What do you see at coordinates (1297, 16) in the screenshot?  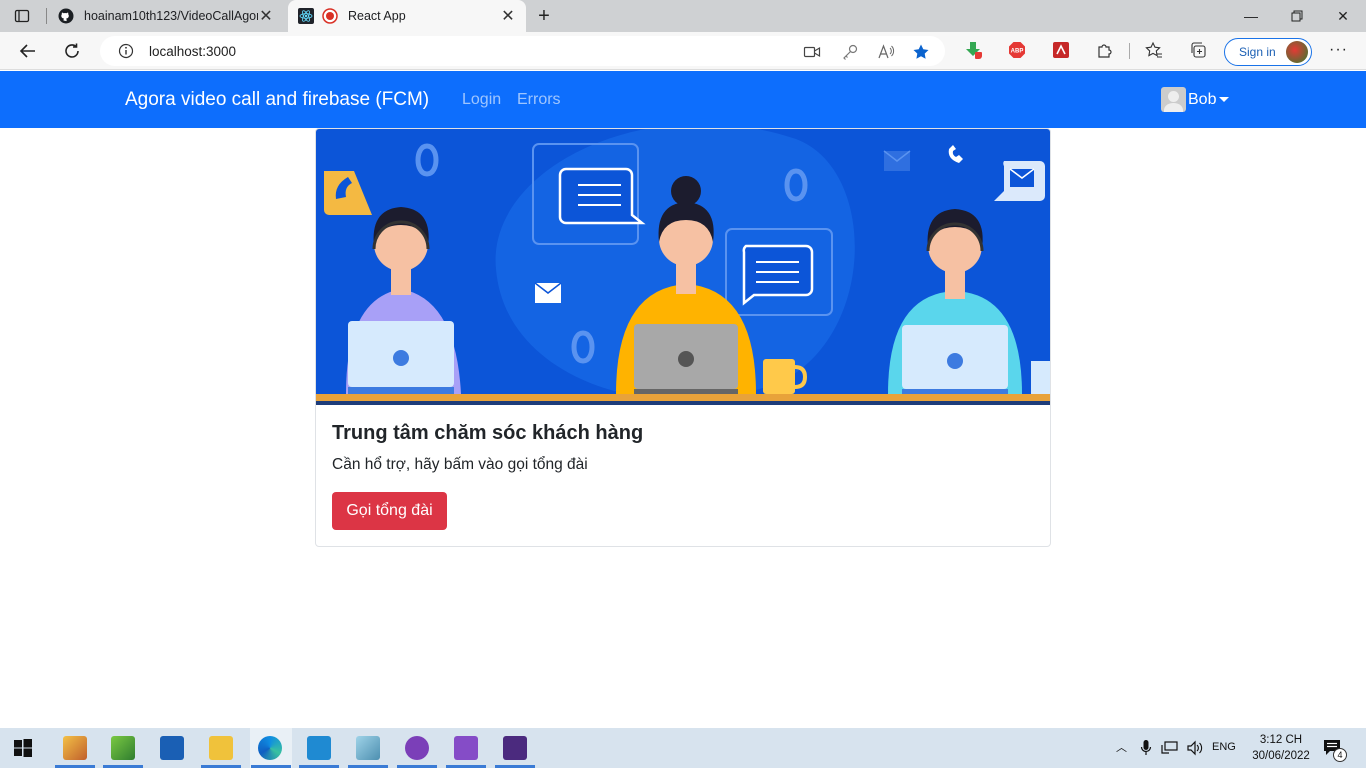 I see `restore-icon` at bounding box center [1297, 16].